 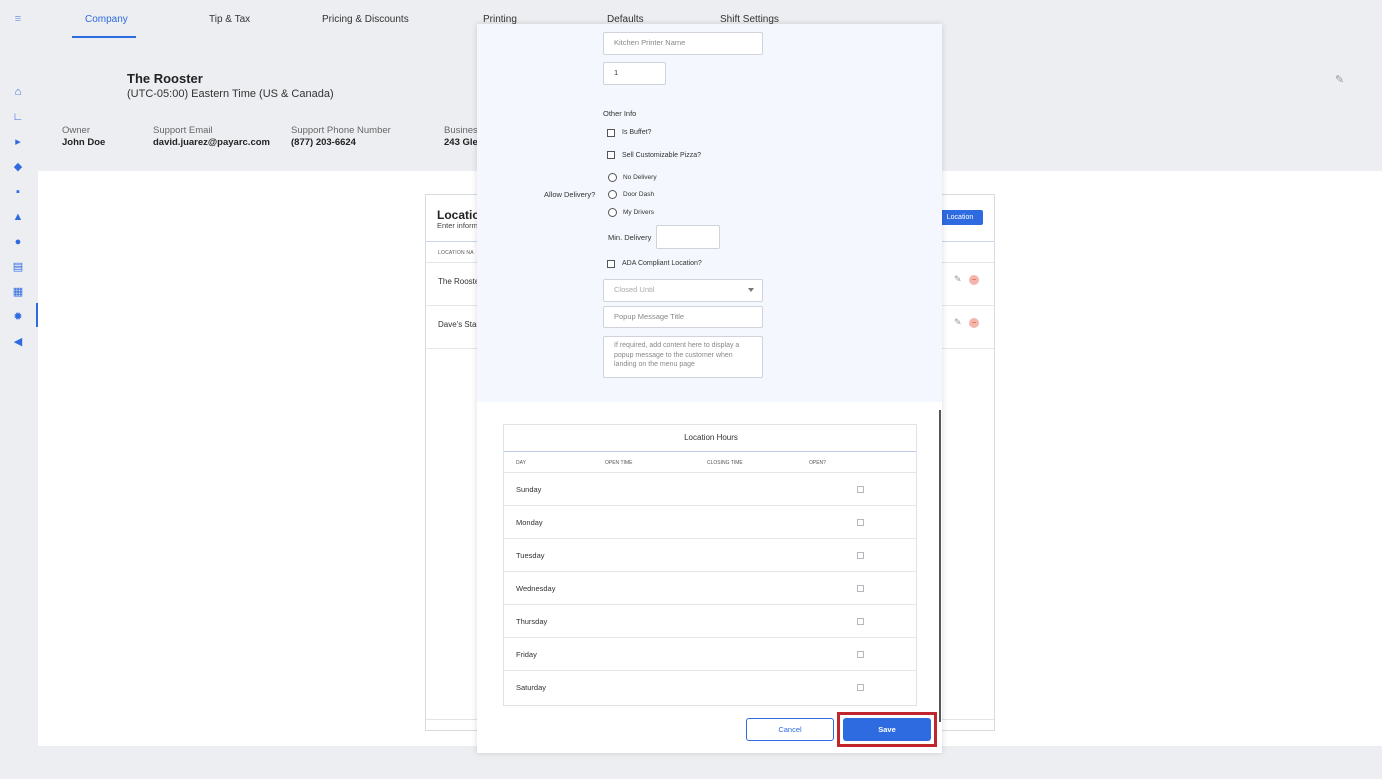 What do you see at coordinates (940, 566) in the screenshot?
I see `modal-scrollbar` at bounding box center [940, 566].